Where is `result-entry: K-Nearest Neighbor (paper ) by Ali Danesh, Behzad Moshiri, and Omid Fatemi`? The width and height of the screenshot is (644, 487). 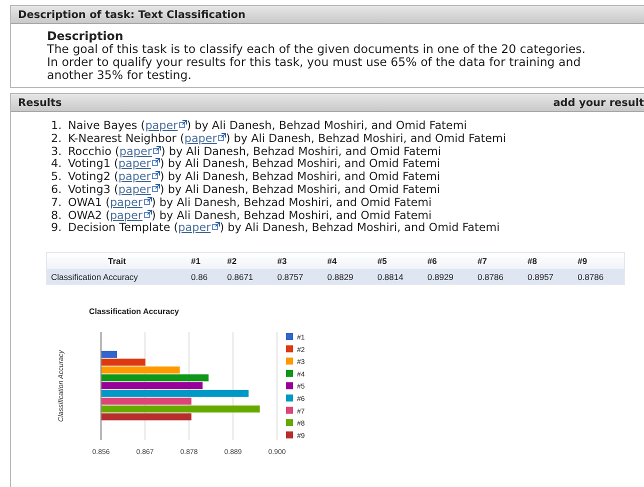 result-entry: K-Nearest Neighbor (paper ) by Ali Danesh, Behzad Moshiri, and Omid Fatemi is located at coordinates (287, 139).